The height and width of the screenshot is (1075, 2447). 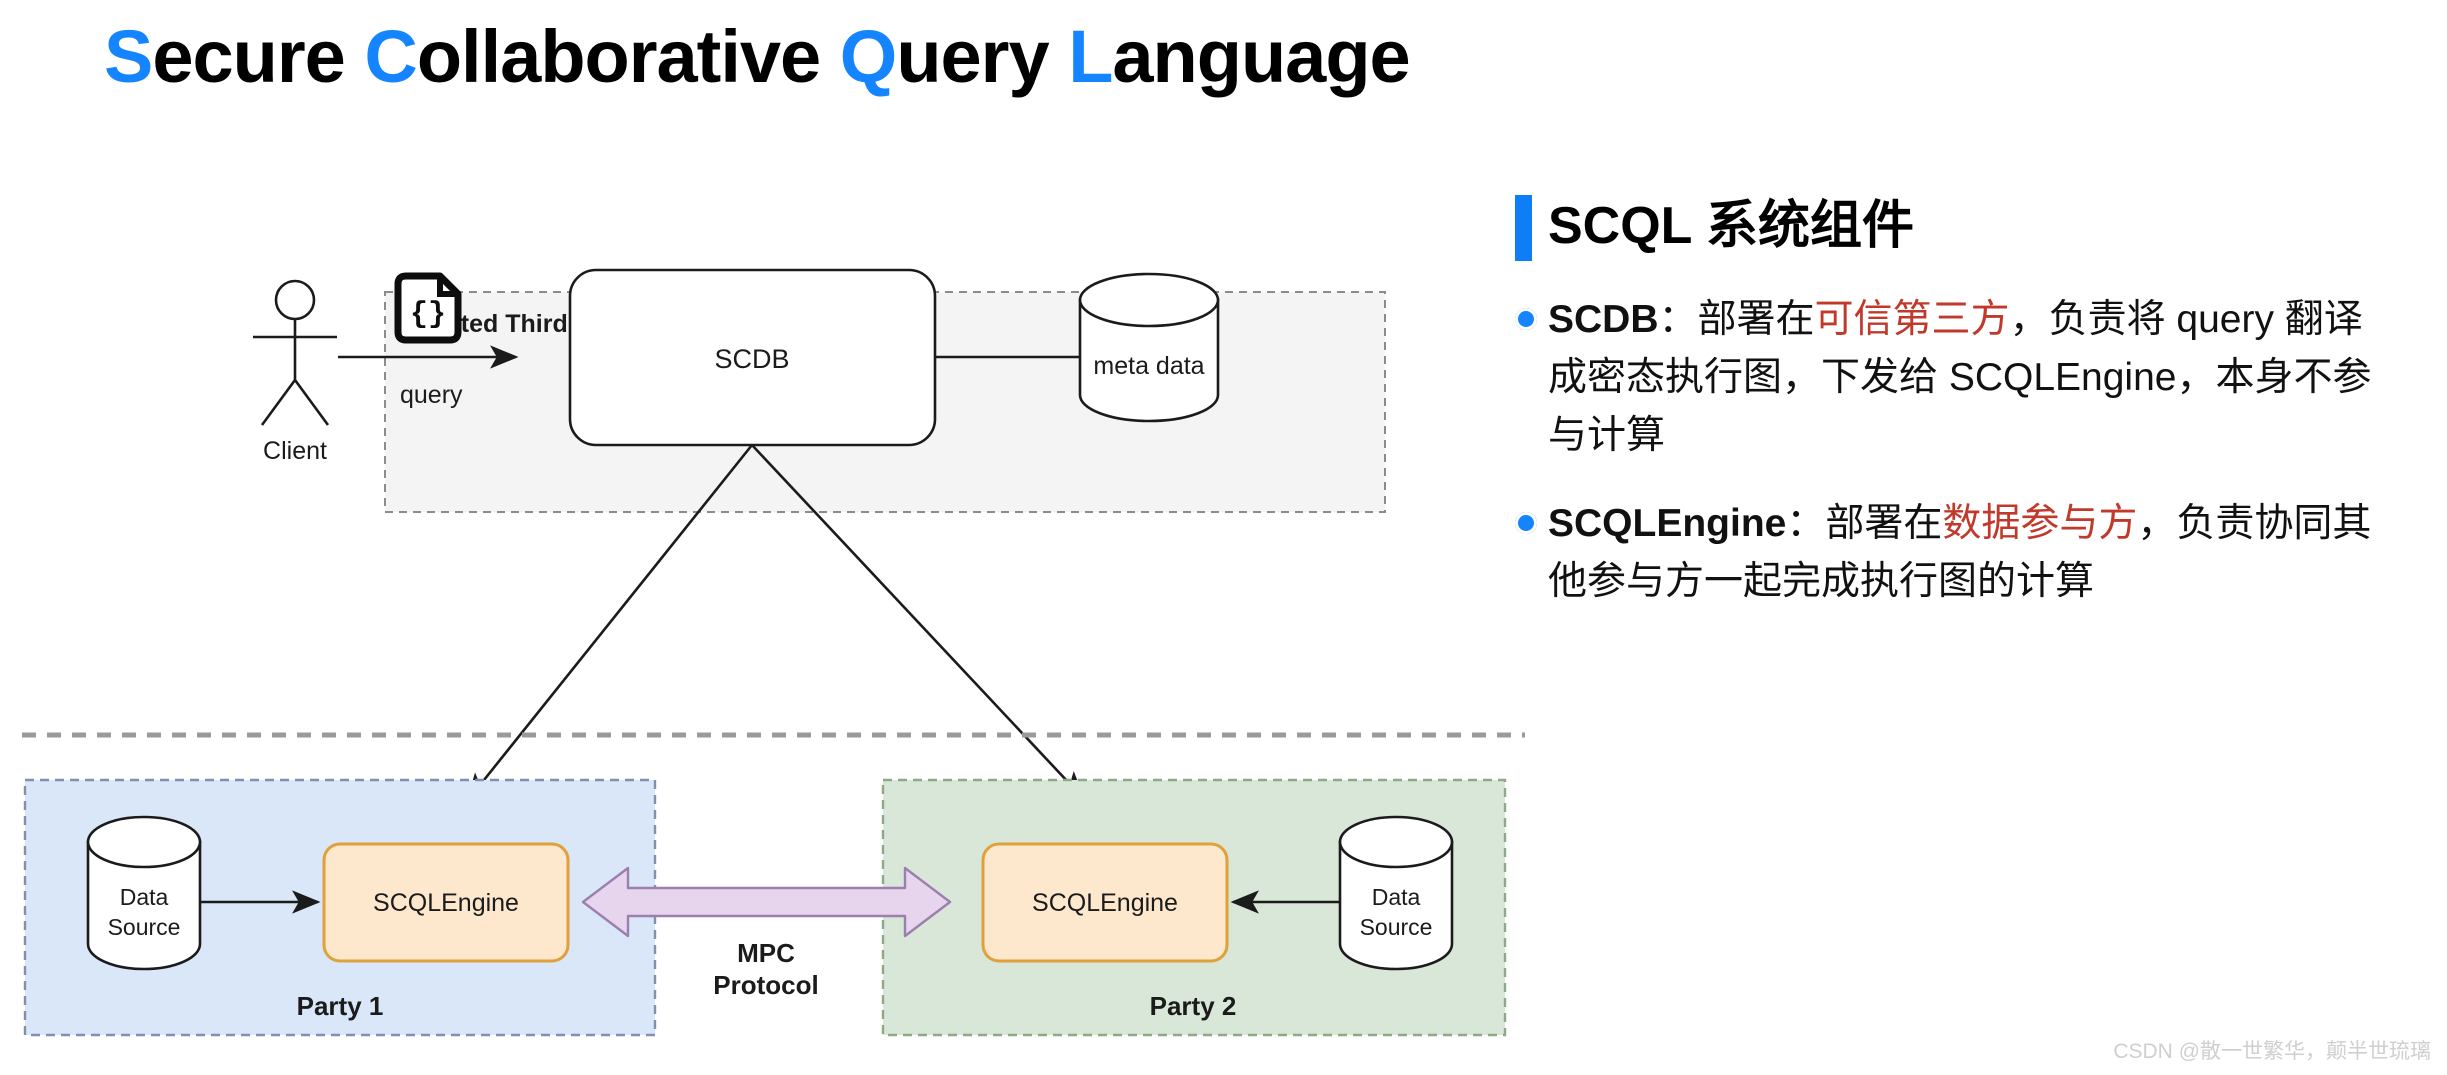 What do you see at coordinates (1965, 228) in the screenshot?
I see `panel-heading: SCQL 系统组件` at bounding box center [1965, 228].